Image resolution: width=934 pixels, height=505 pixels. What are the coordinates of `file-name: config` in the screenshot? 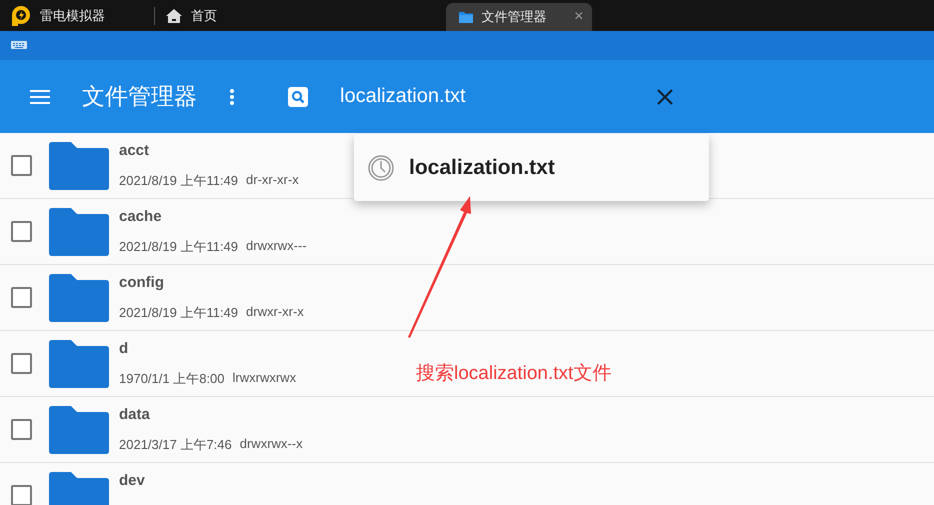 It's located at (142, 282).